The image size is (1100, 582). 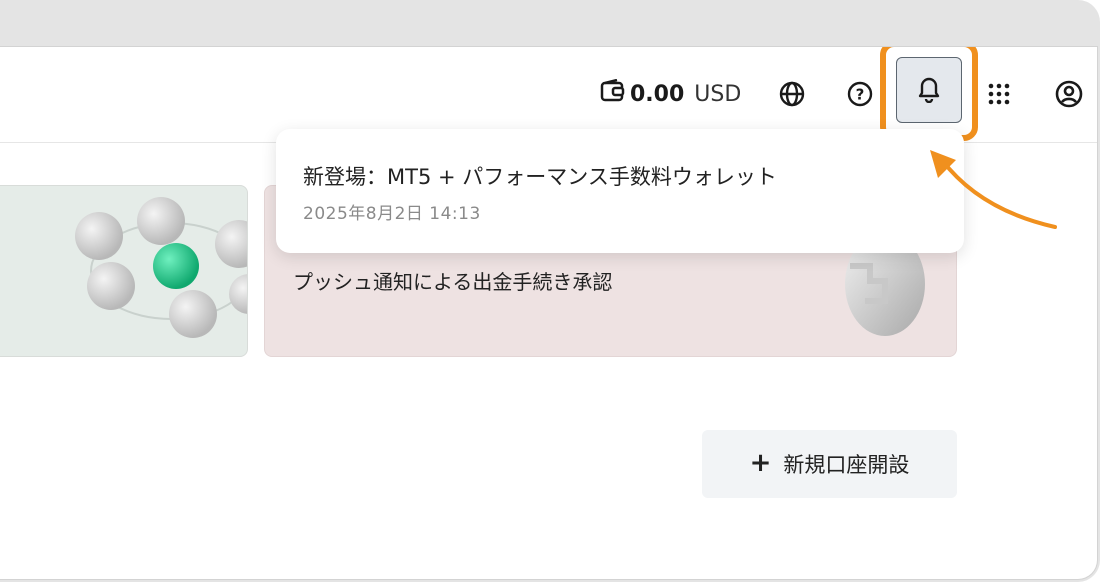 I want to click on notification-date: 2025年8月2日 14:13, so click(x=392, y=214).